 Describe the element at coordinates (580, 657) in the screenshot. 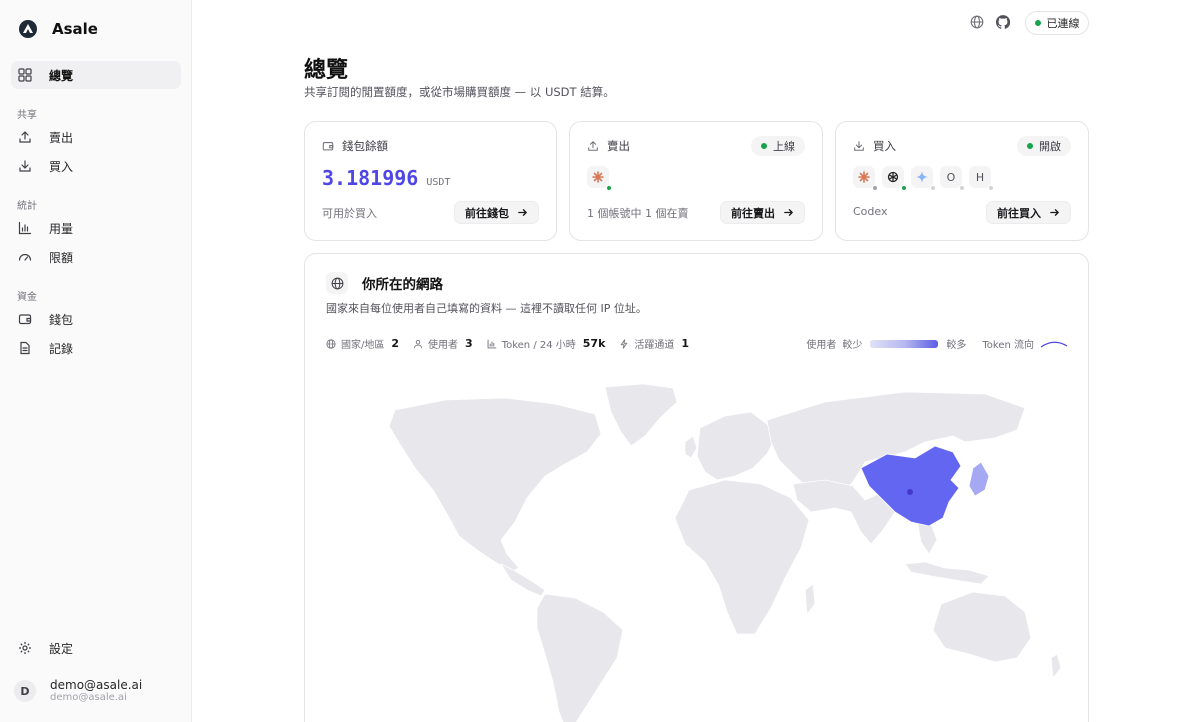

I see `map-south-america` at that location.